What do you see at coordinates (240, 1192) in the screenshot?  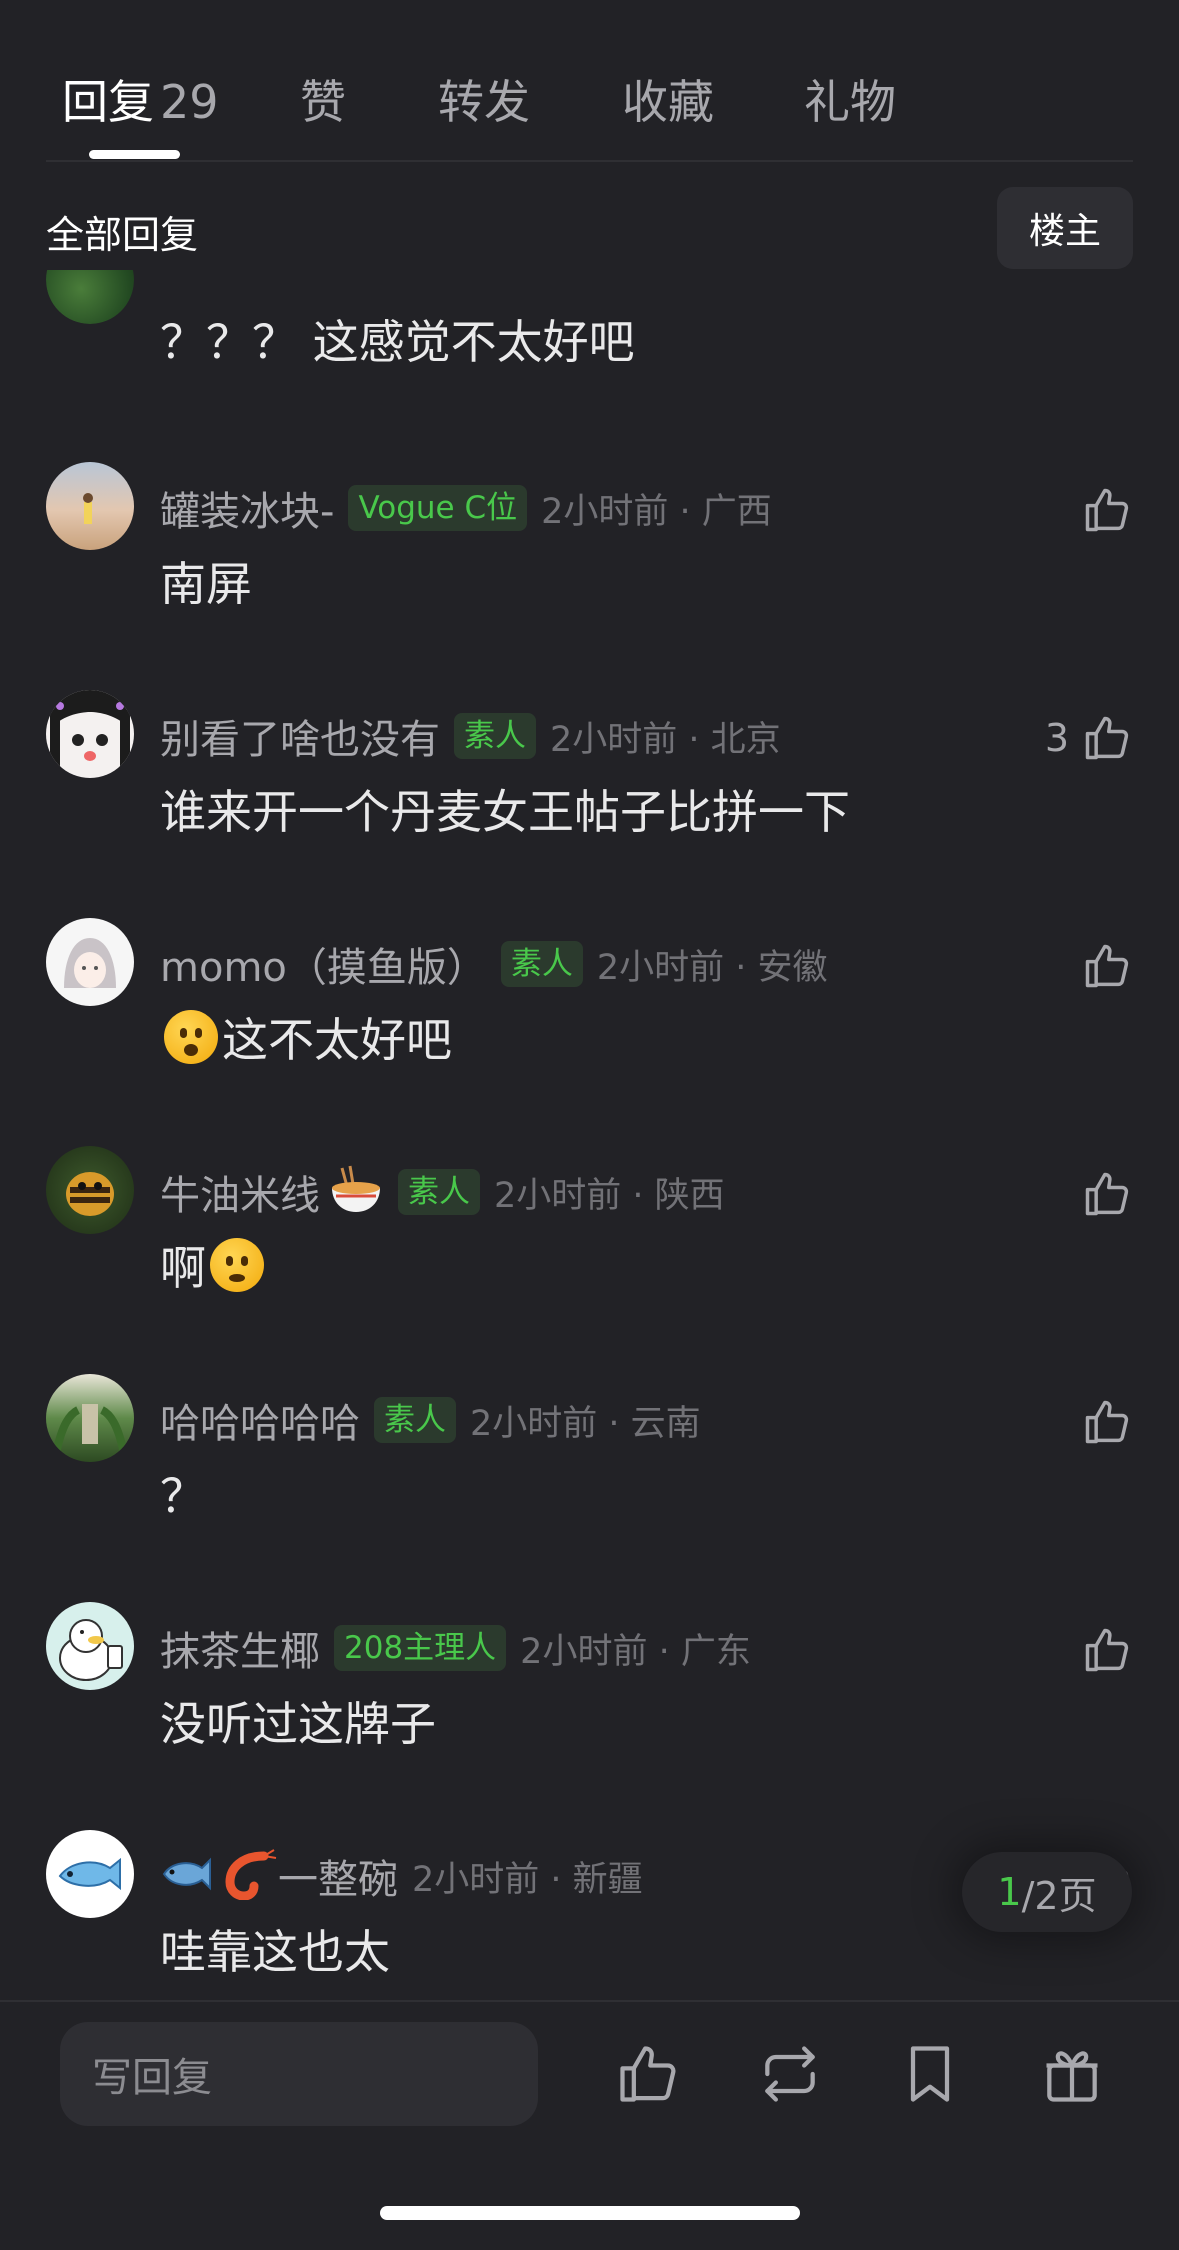 I see `username: 牛油米线` at bounding box center [240, 1192].